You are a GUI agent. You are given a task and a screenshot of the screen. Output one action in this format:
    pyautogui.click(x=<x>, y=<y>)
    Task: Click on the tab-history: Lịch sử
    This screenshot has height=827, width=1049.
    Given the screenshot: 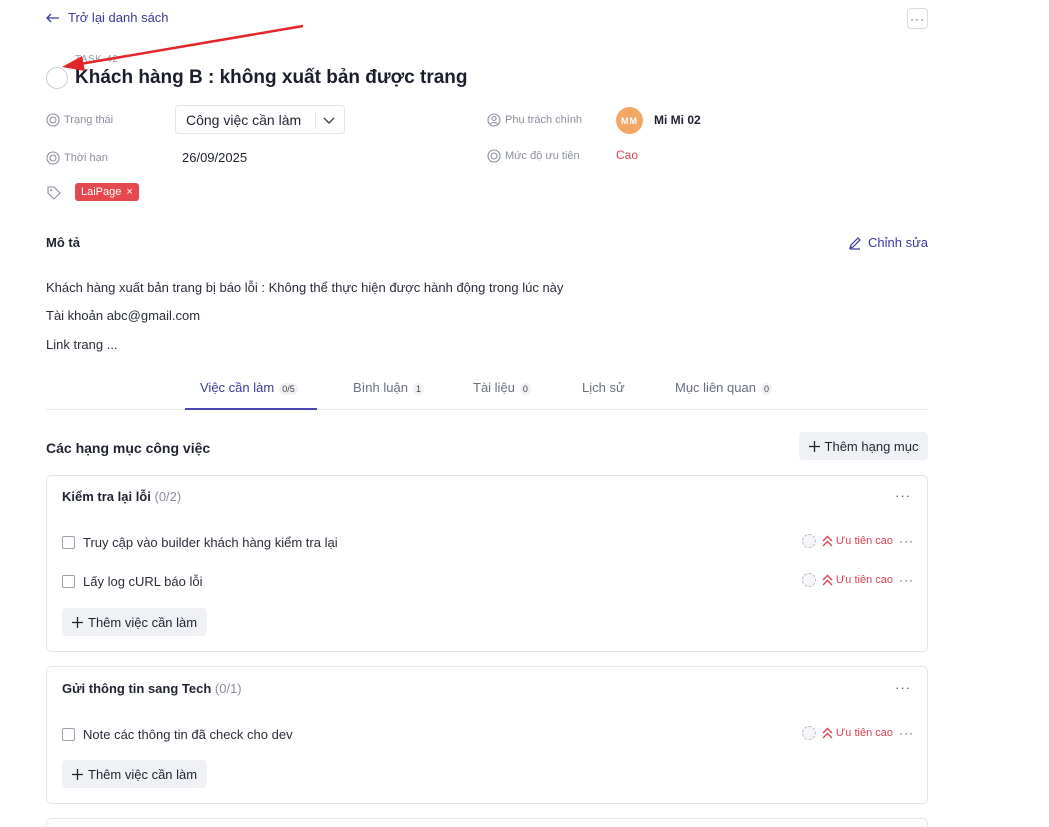 What is the action you would take?
    pyautogui.click(x=603, y=390)
    